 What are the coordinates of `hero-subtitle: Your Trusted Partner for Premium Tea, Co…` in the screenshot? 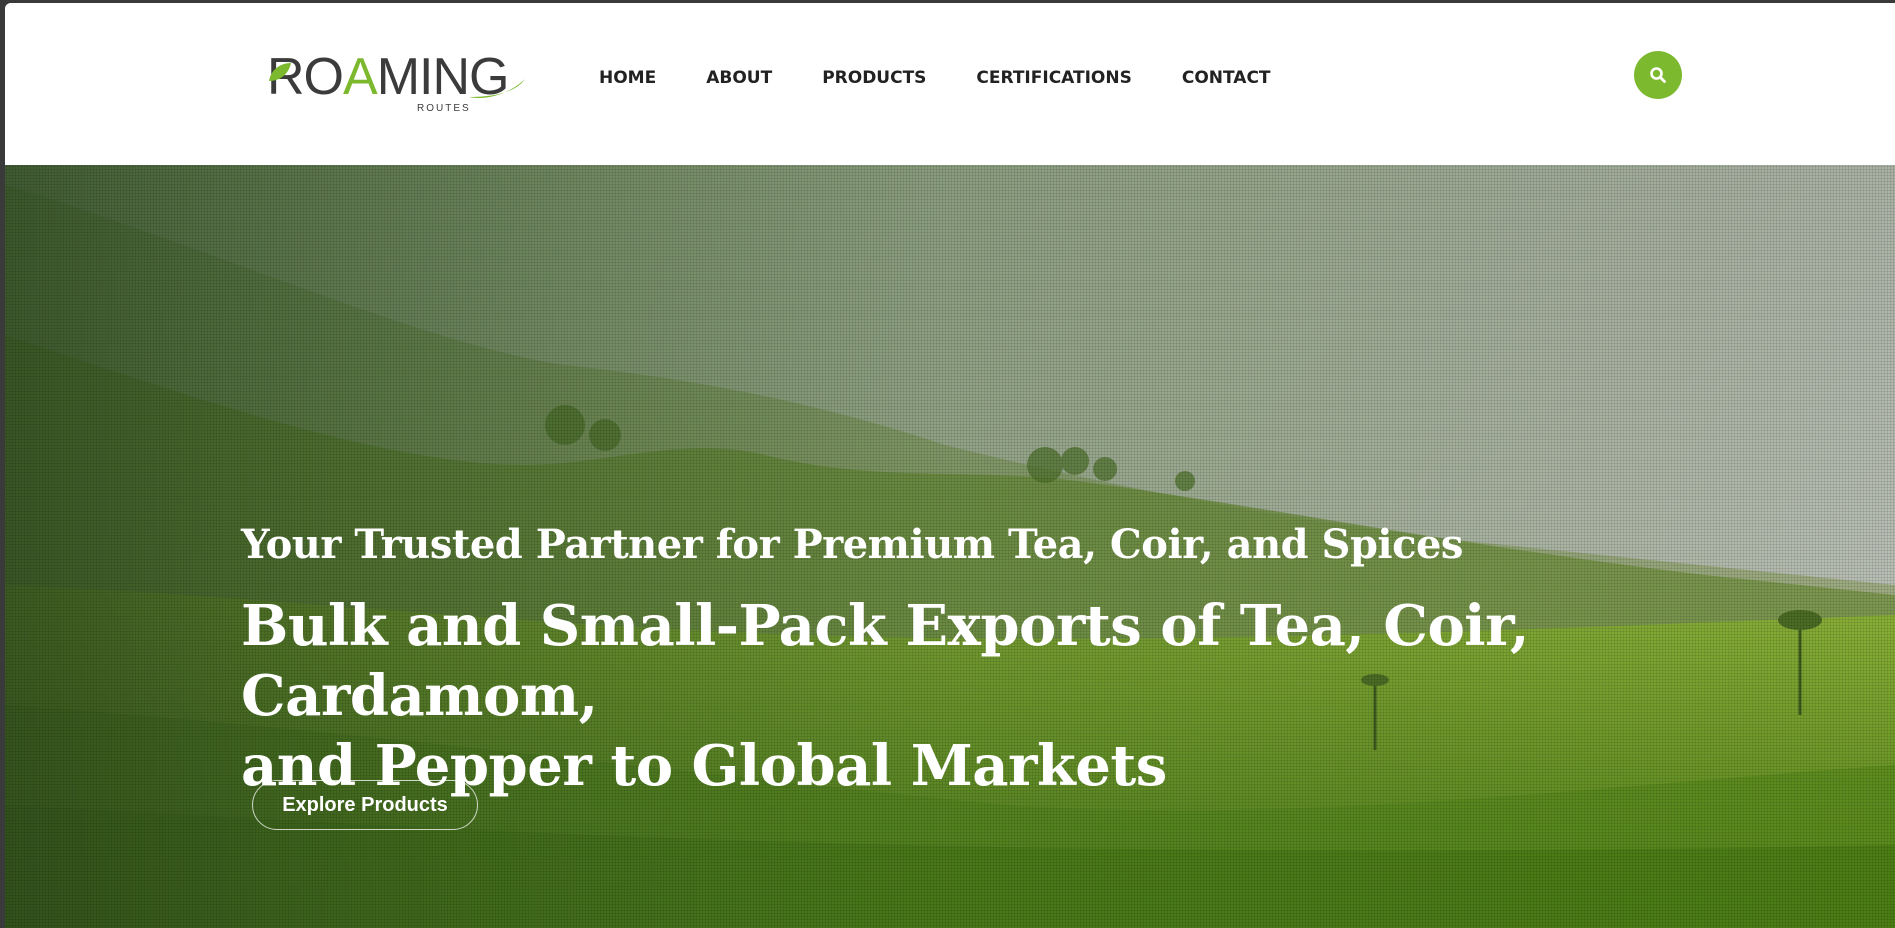 It's located at (852, 544).